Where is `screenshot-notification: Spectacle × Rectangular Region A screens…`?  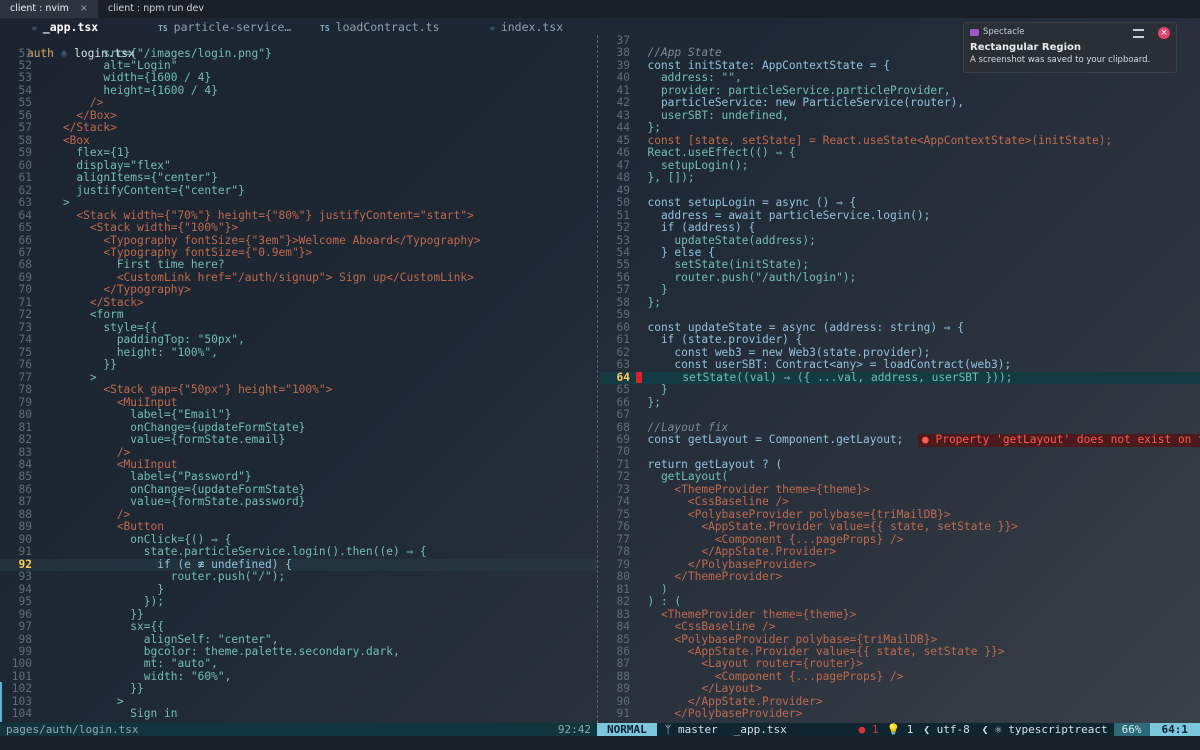 screenshot-notification: Spectacle × Rectangular Region A screens… is located at coordinates (1070, 47).